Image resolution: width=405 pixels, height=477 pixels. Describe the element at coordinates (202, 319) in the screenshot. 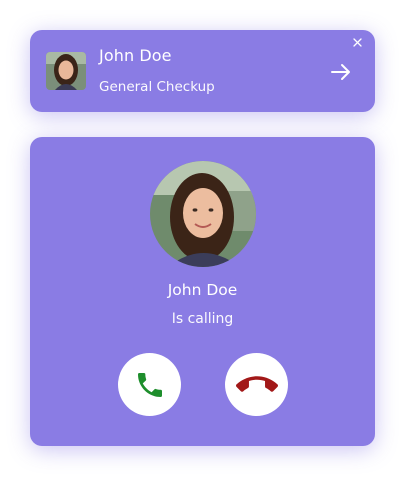

I see `call-status: Is calling` at that location.